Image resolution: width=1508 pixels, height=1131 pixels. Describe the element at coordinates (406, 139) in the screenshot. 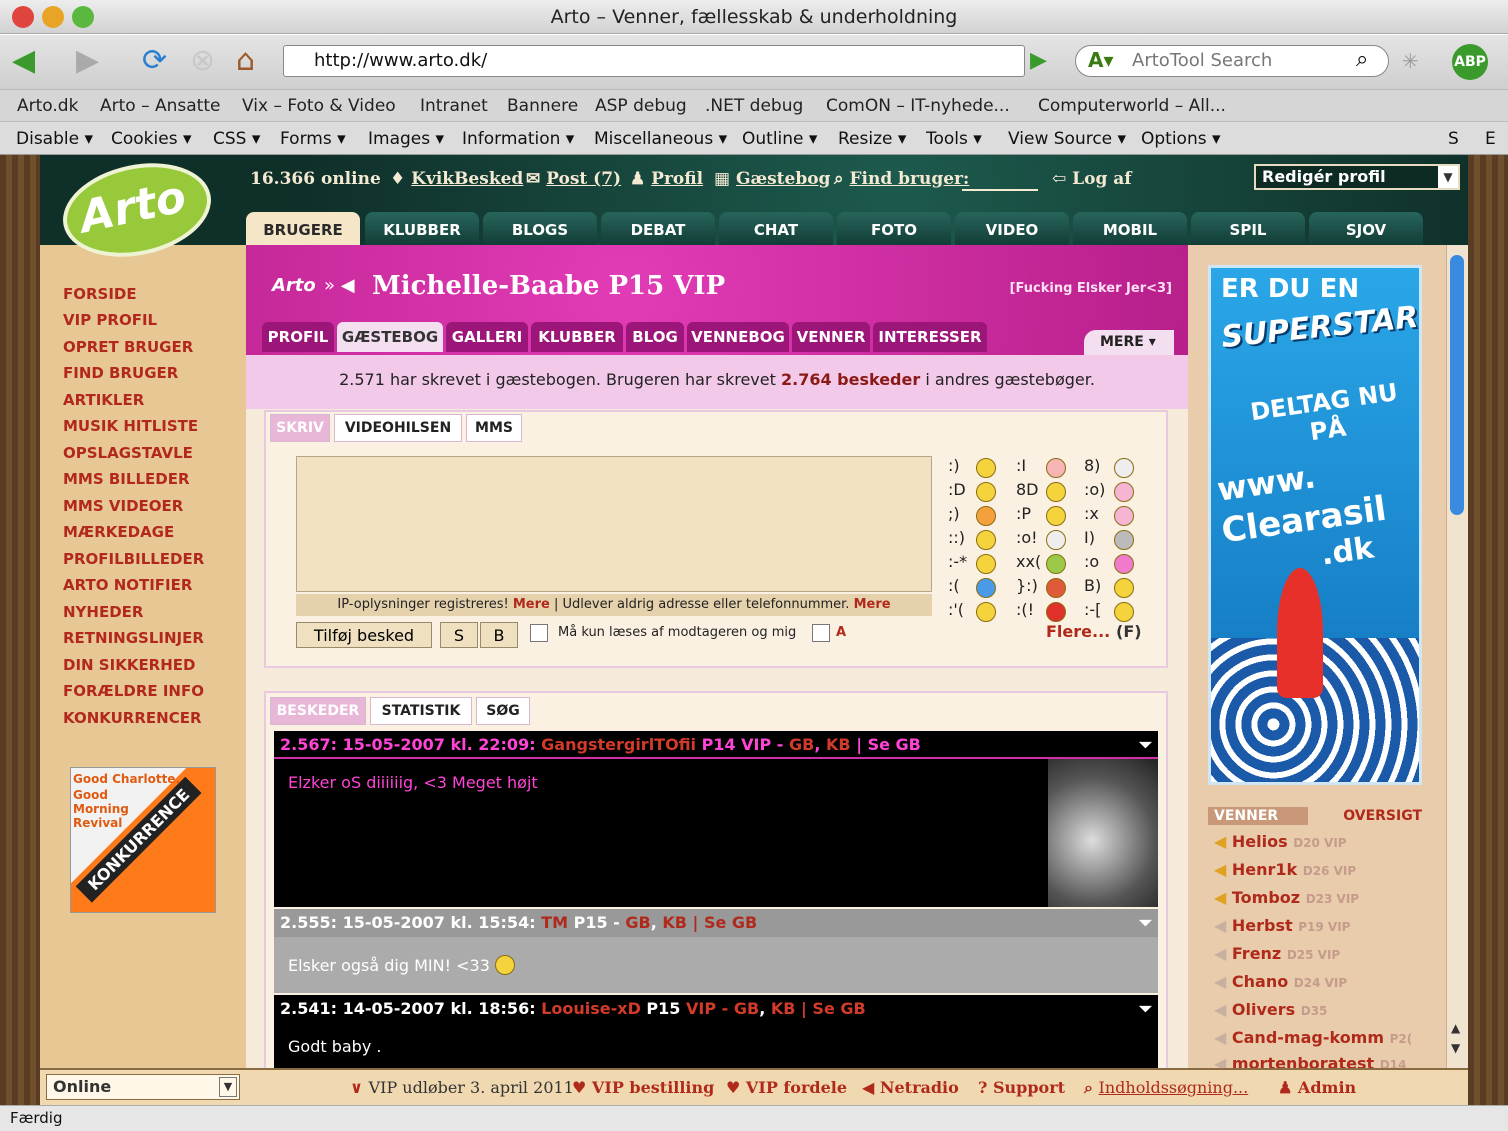

I see `dev-menu-images: Images ▾` at that location.